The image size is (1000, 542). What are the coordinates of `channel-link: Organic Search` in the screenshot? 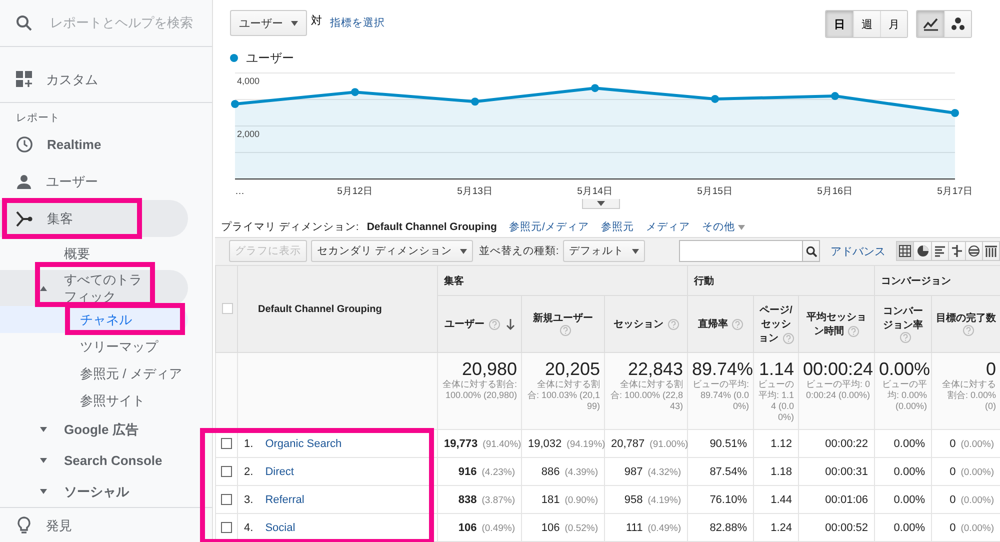 It's located at (303, 444).